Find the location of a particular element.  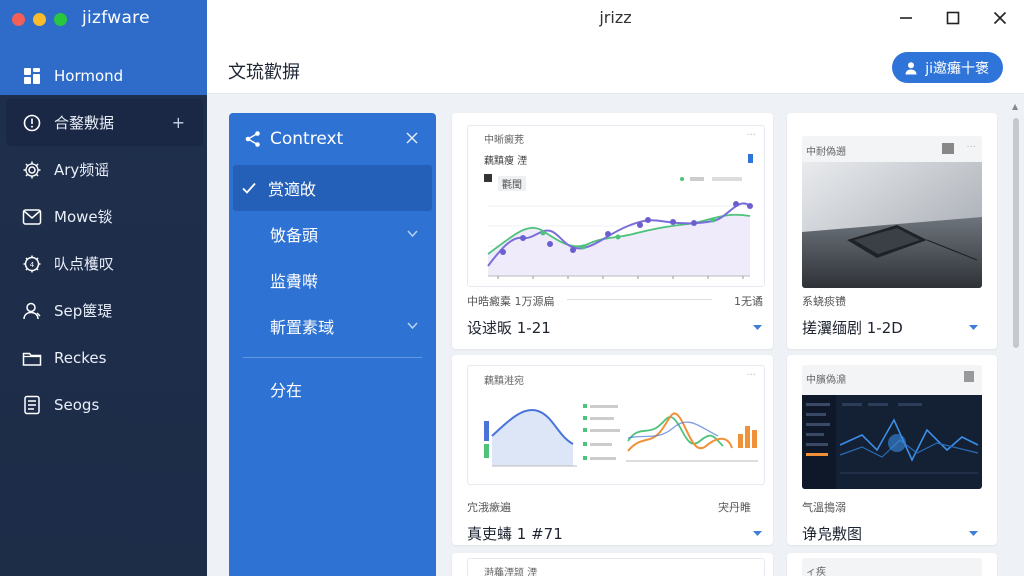

scrollbar-thumb is located at coordinates (1016, 233).